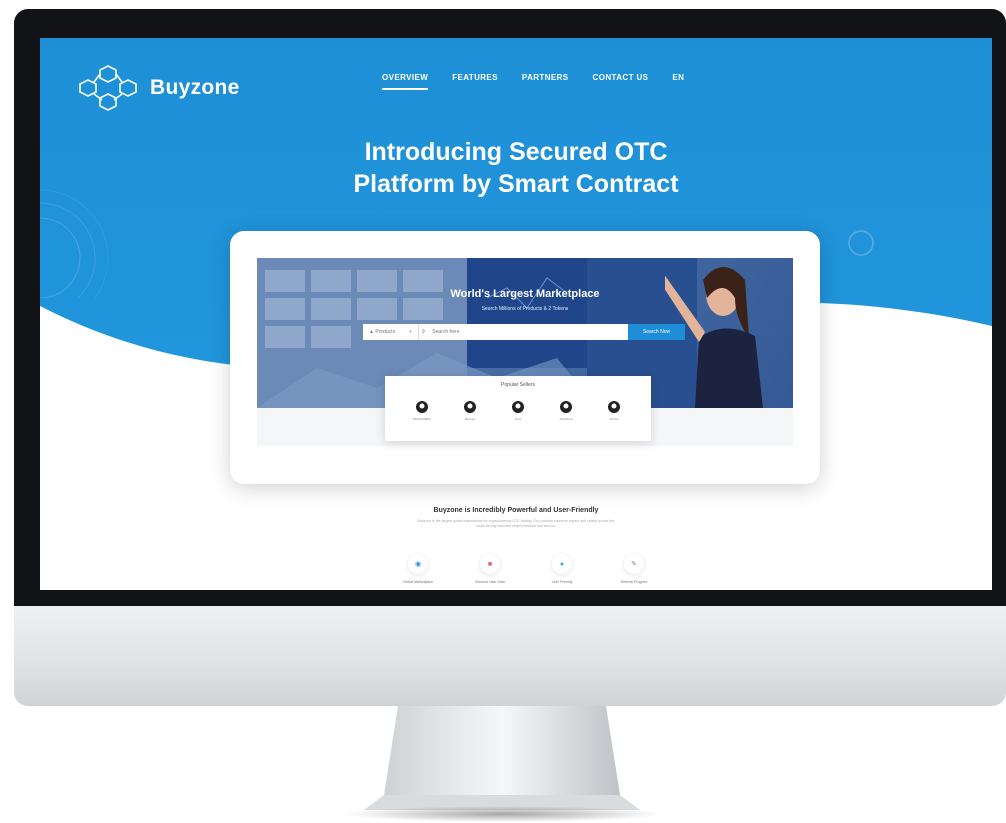  I want to click on seller-item: Mkeygo, so click(470, 411).